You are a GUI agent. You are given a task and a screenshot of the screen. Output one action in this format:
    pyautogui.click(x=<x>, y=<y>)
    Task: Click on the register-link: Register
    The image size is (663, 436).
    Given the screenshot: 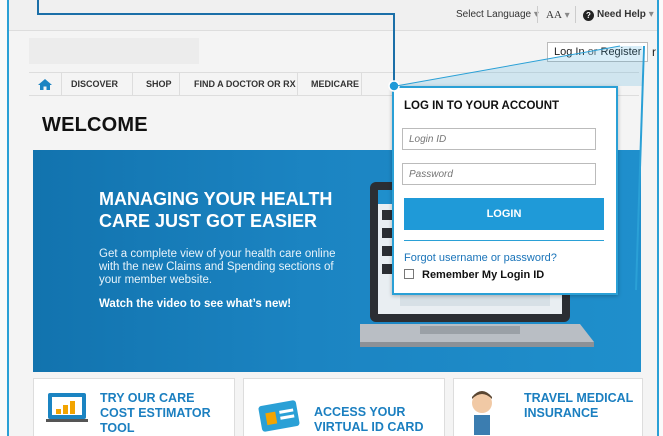 What is the action you would take?
    pyautogui.click(x=621, y=52)
    